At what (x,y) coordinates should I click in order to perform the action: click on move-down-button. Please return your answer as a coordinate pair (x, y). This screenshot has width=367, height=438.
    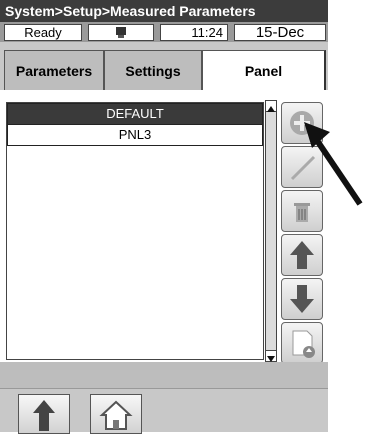
    Looking at the image, I should click on (302, 299).